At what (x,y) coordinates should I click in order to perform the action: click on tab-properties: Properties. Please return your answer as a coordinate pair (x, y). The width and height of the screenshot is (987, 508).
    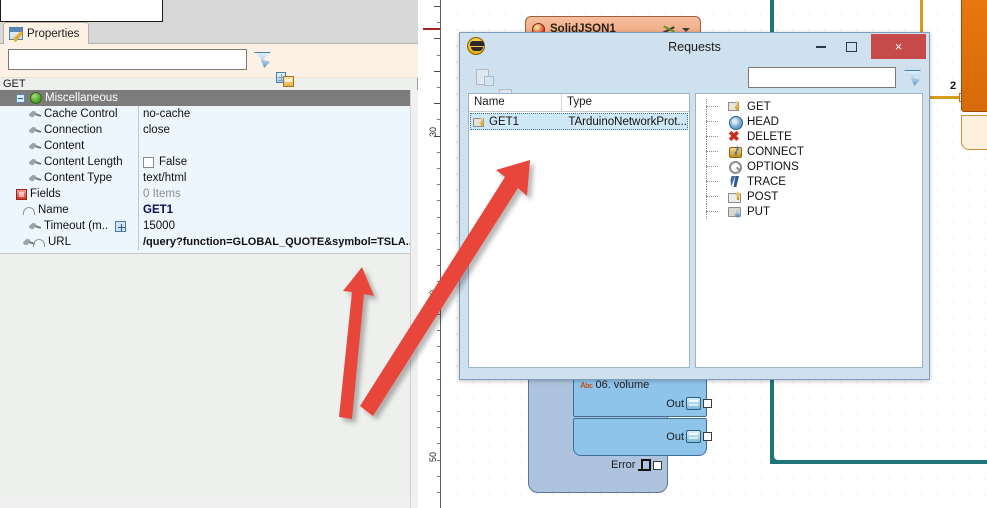
    Looking at the image, I should click on (46, 33).